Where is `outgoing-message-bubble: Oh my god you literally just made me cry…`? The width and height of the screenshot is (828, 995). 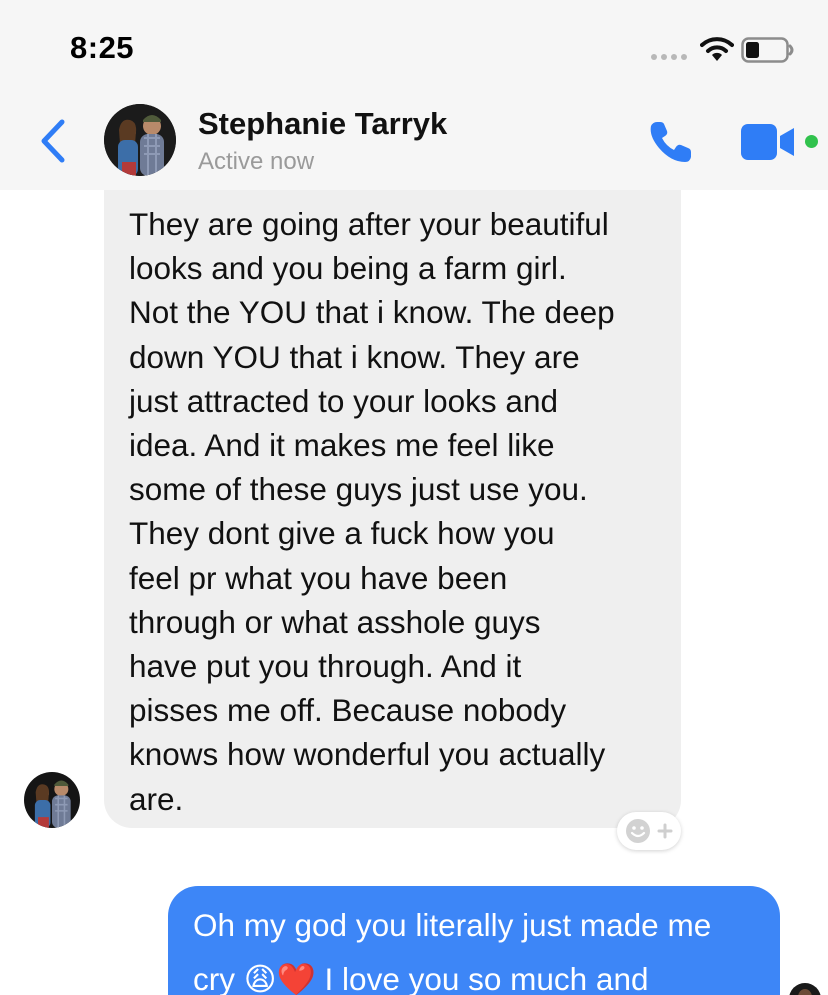 outgoing-message-bubble: Oh my god you literally just made me cry… is located at coordinates (474, 940).